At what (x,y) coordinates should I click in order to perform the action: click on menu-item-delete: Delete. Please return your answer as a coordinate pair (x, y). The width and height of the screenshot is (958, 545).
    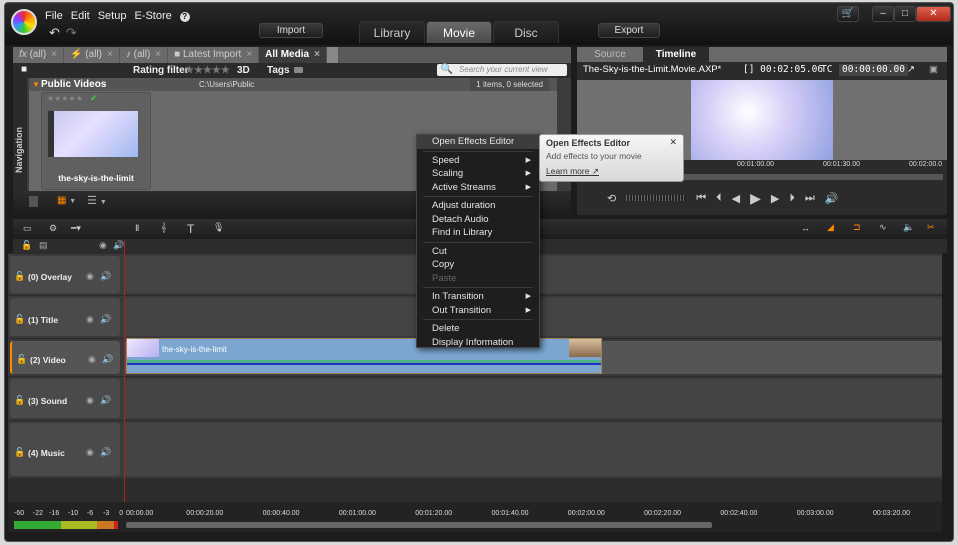
    Looking at the image, I should click on (478, 329).